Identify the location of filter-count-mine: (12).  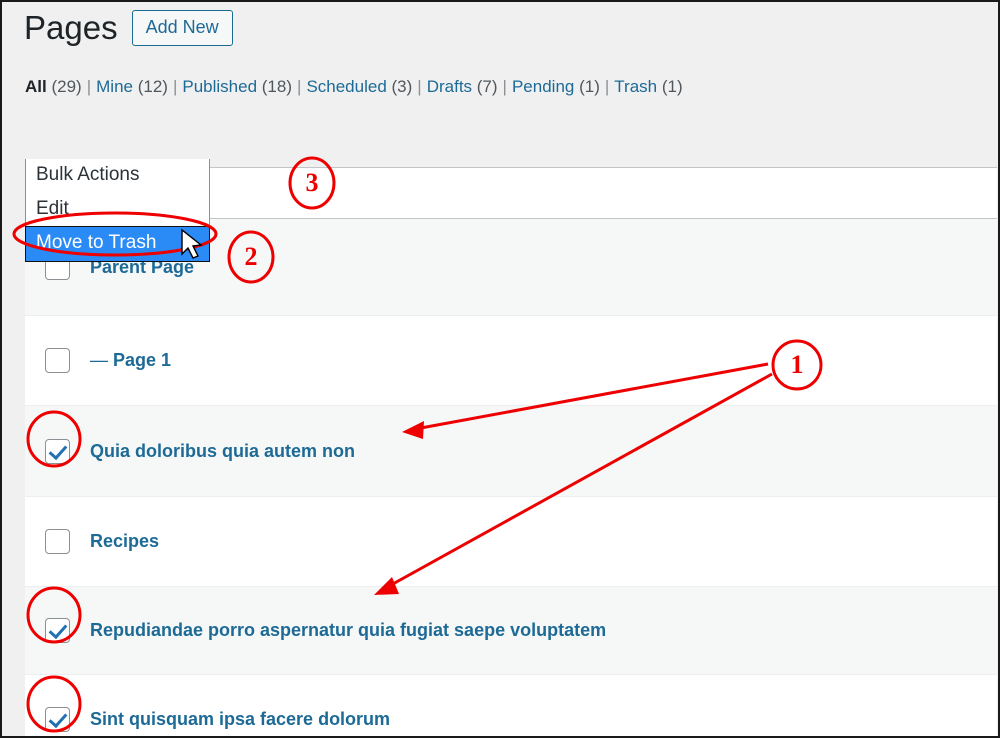
(150, 86).